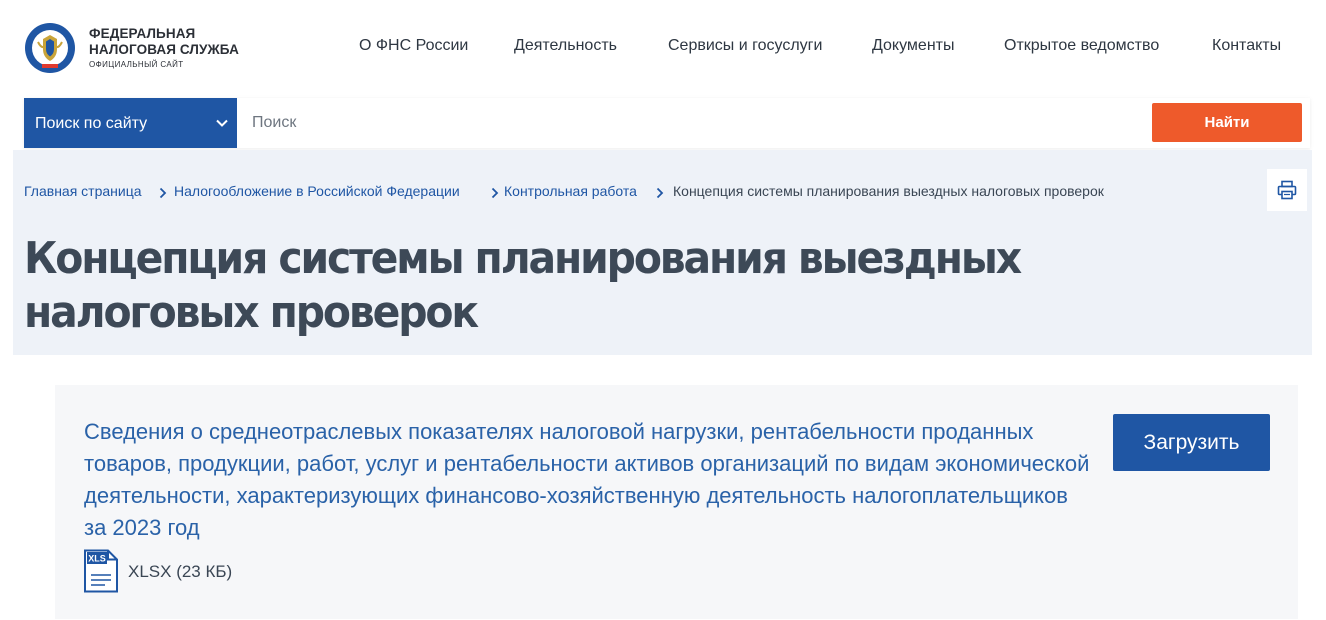 The width and height of the screenshot is (1326, 620). What do you see at coordinates (745, 46) in the screenshot?
I see `nav-item-services: Сервисы и госуслуги` at bounding box center [745, 46].